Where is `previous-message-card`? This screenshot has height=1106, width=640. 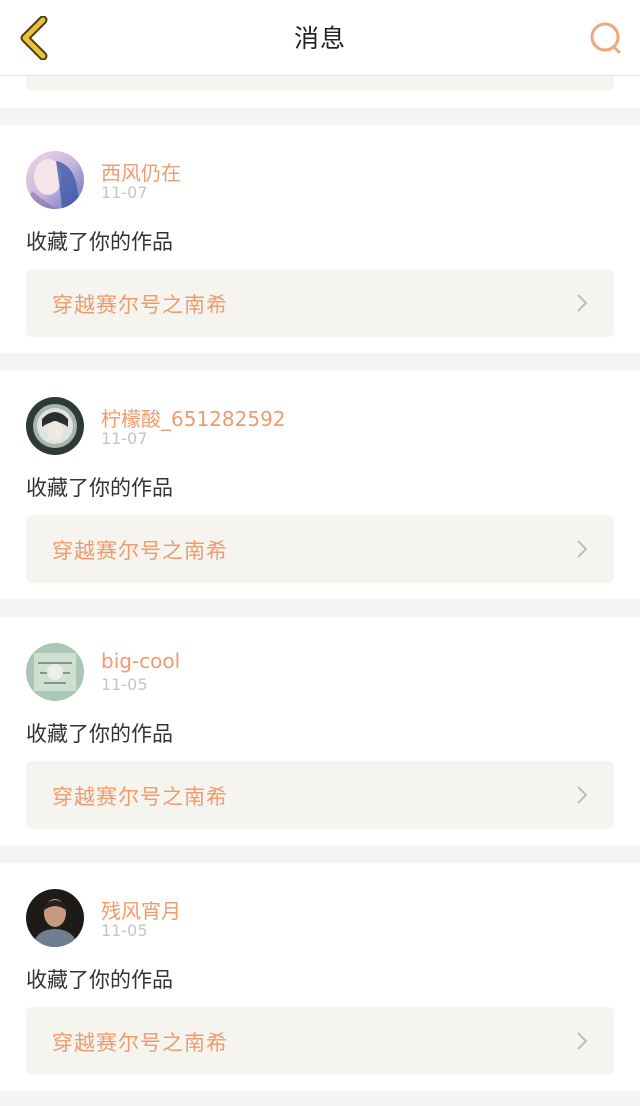
previous-message-card is located at coordinates (320, 91).